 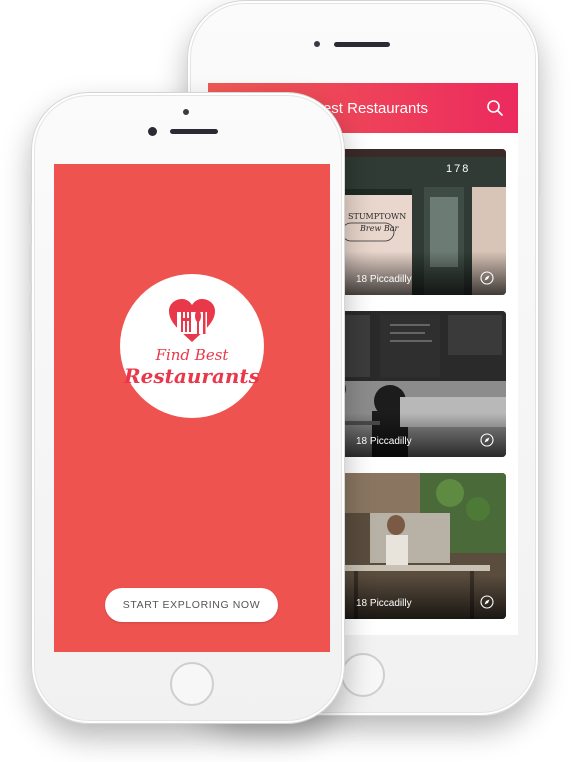 I want to click on storefront-number: 178, so click(x=458, y=169).